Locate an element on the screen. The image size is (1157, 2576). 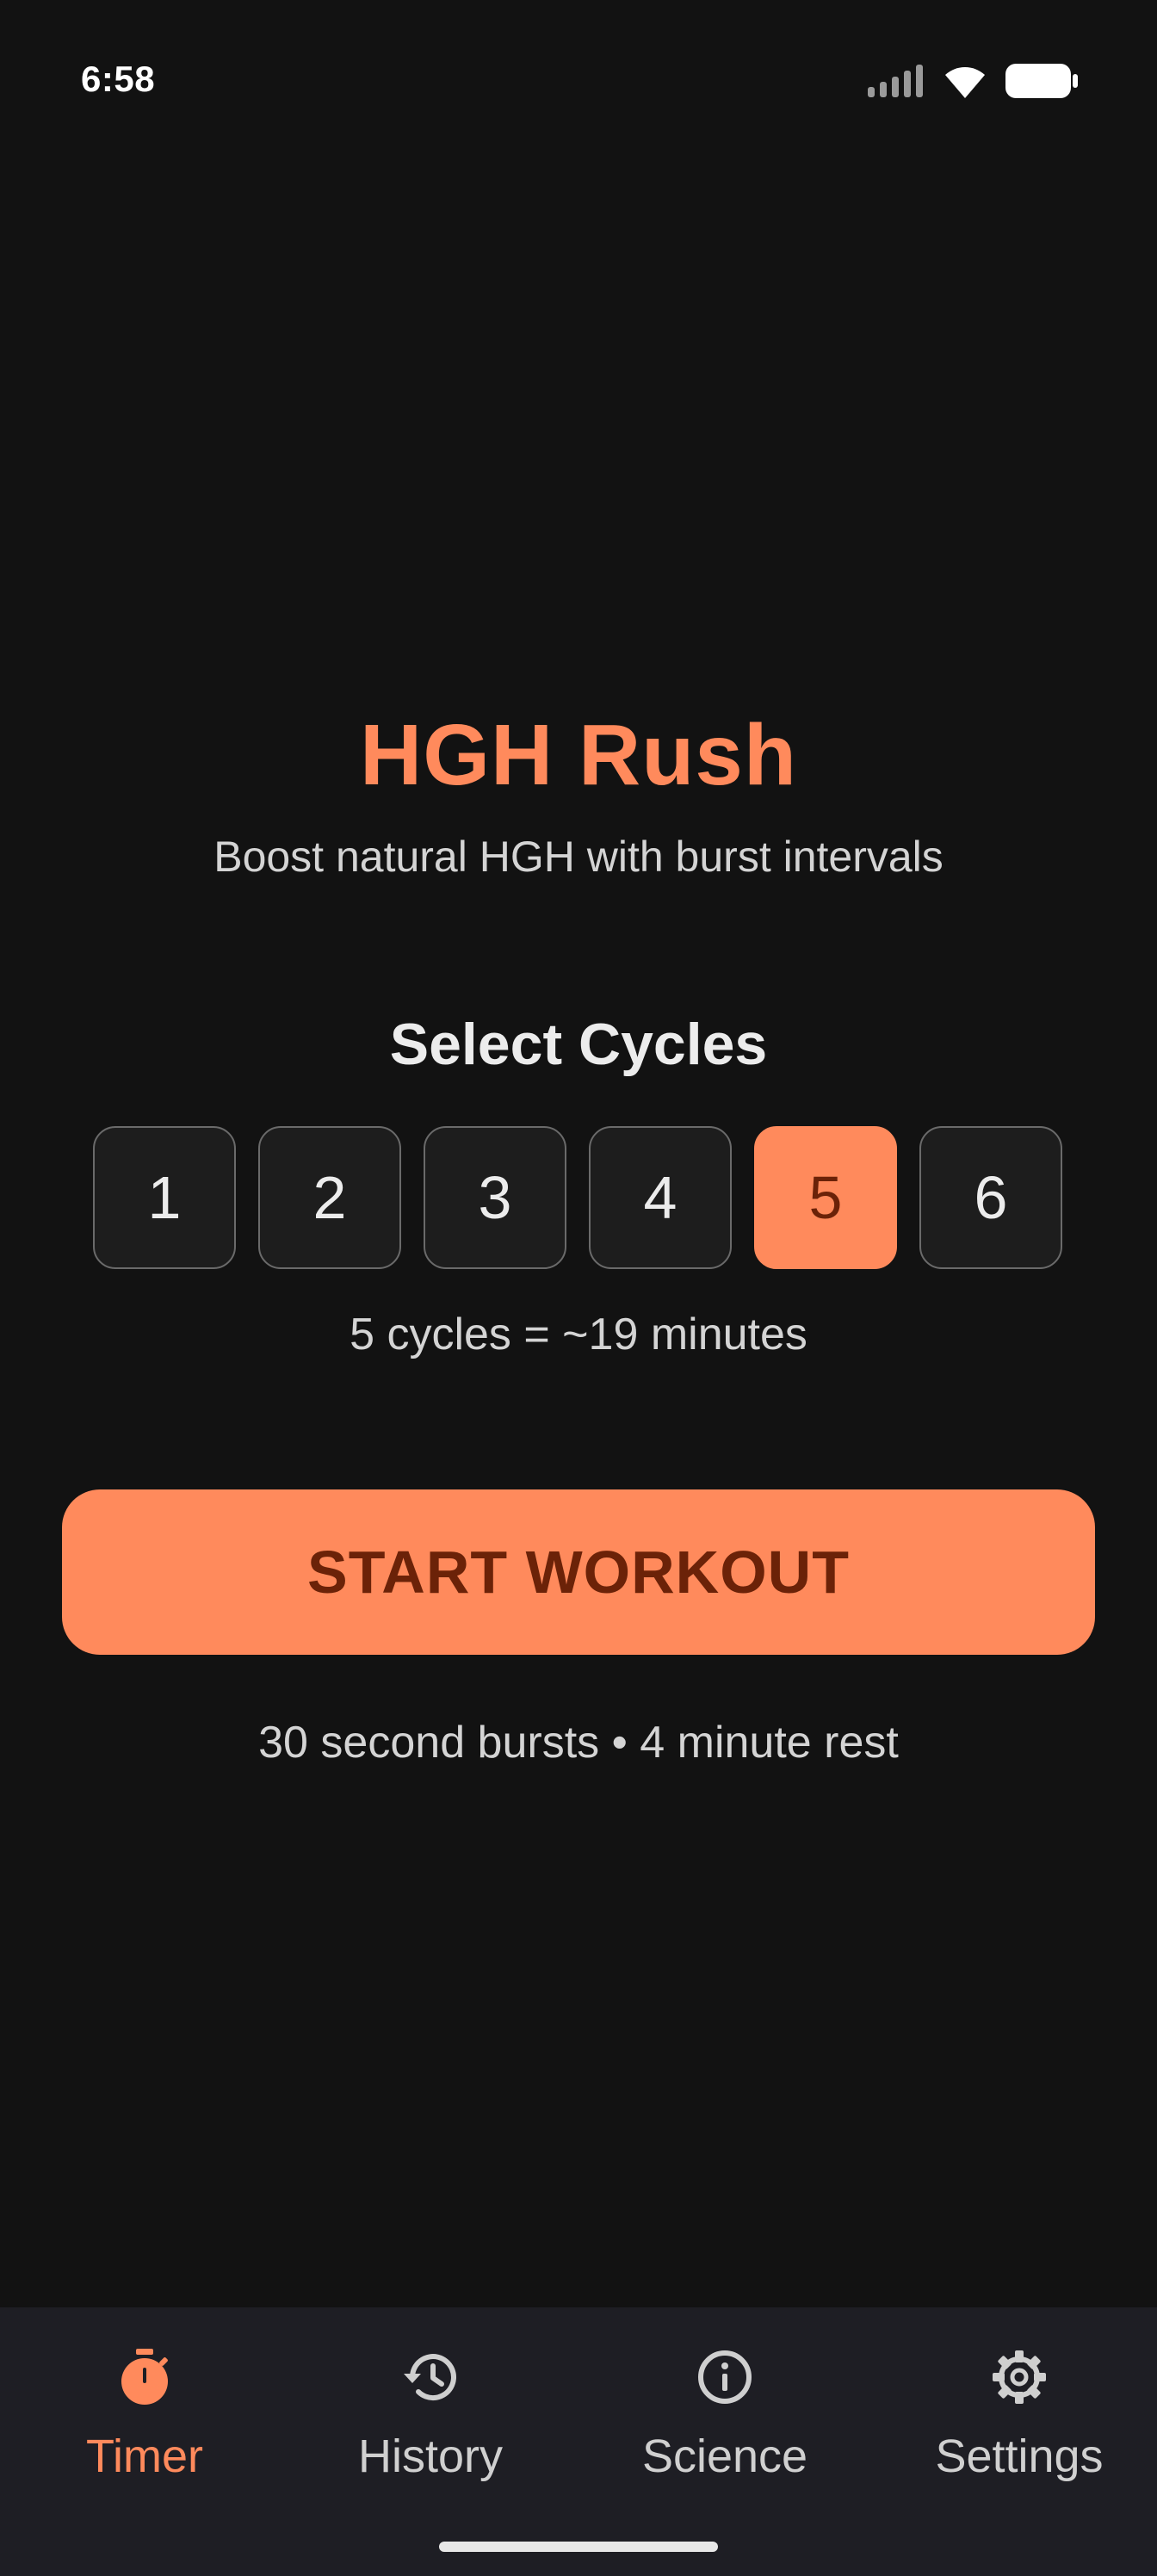
cycle-option-5: 5 is located at coordinates (825, 1198).